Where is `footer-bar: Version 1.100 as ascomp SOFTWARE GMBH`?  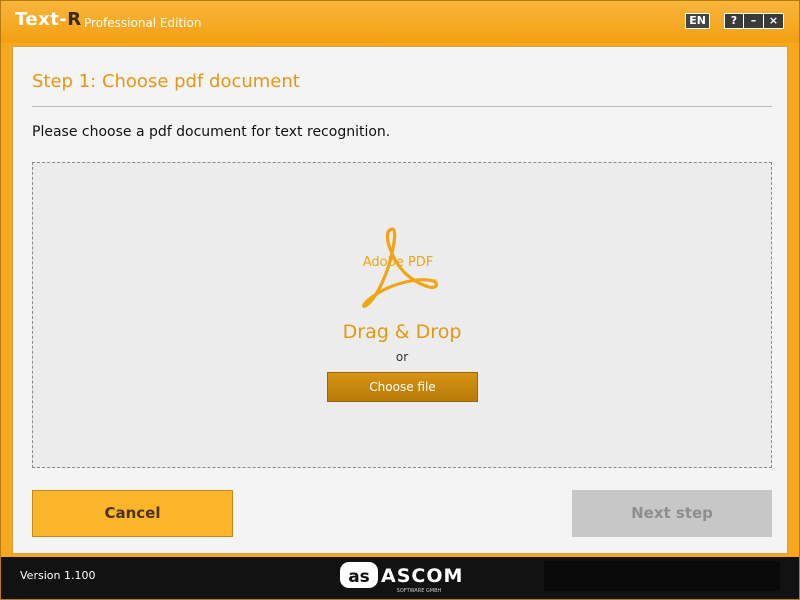
footer-bar: Version 1.100 as ascomp SOFTWARE GMBH is located at coordinates (400, 578).